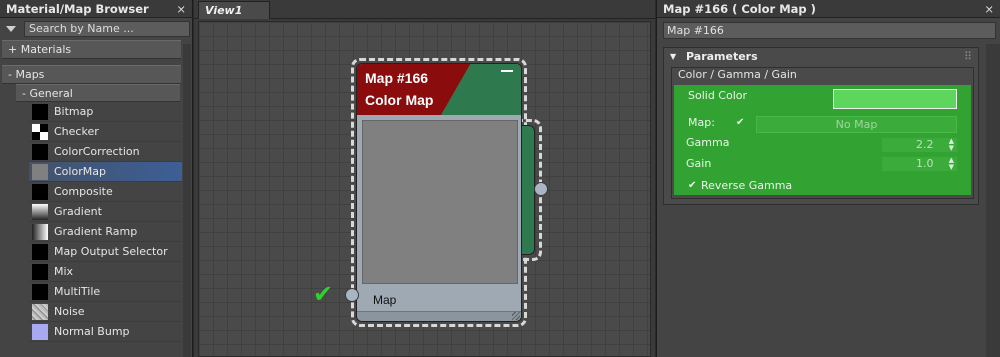 Image resolution: width=1000 pixels, height=357 pixels. I want to click on list-item: ColorMap, so click(105, 172).